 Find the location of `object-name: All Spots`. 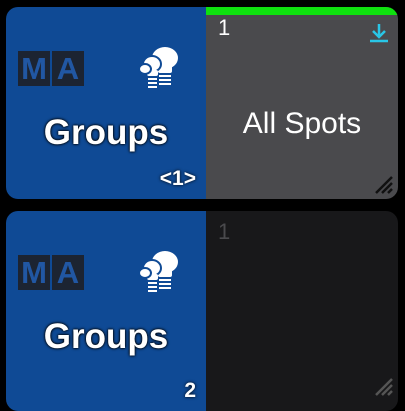

object-name: All Spots is located at coordinates (302, 123).